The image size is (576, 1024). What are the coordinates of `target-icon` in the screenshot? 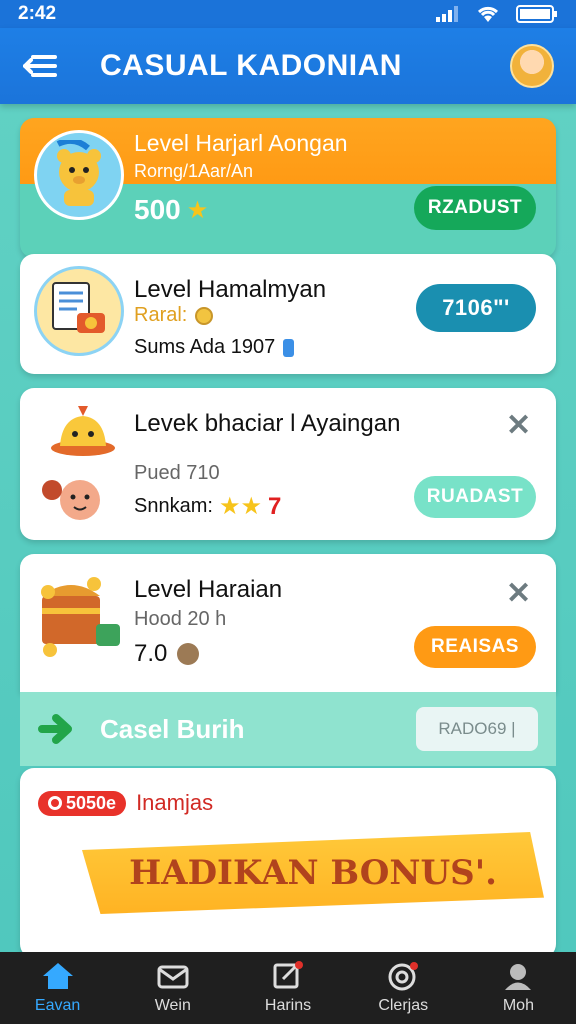 It's located at (403, 976).